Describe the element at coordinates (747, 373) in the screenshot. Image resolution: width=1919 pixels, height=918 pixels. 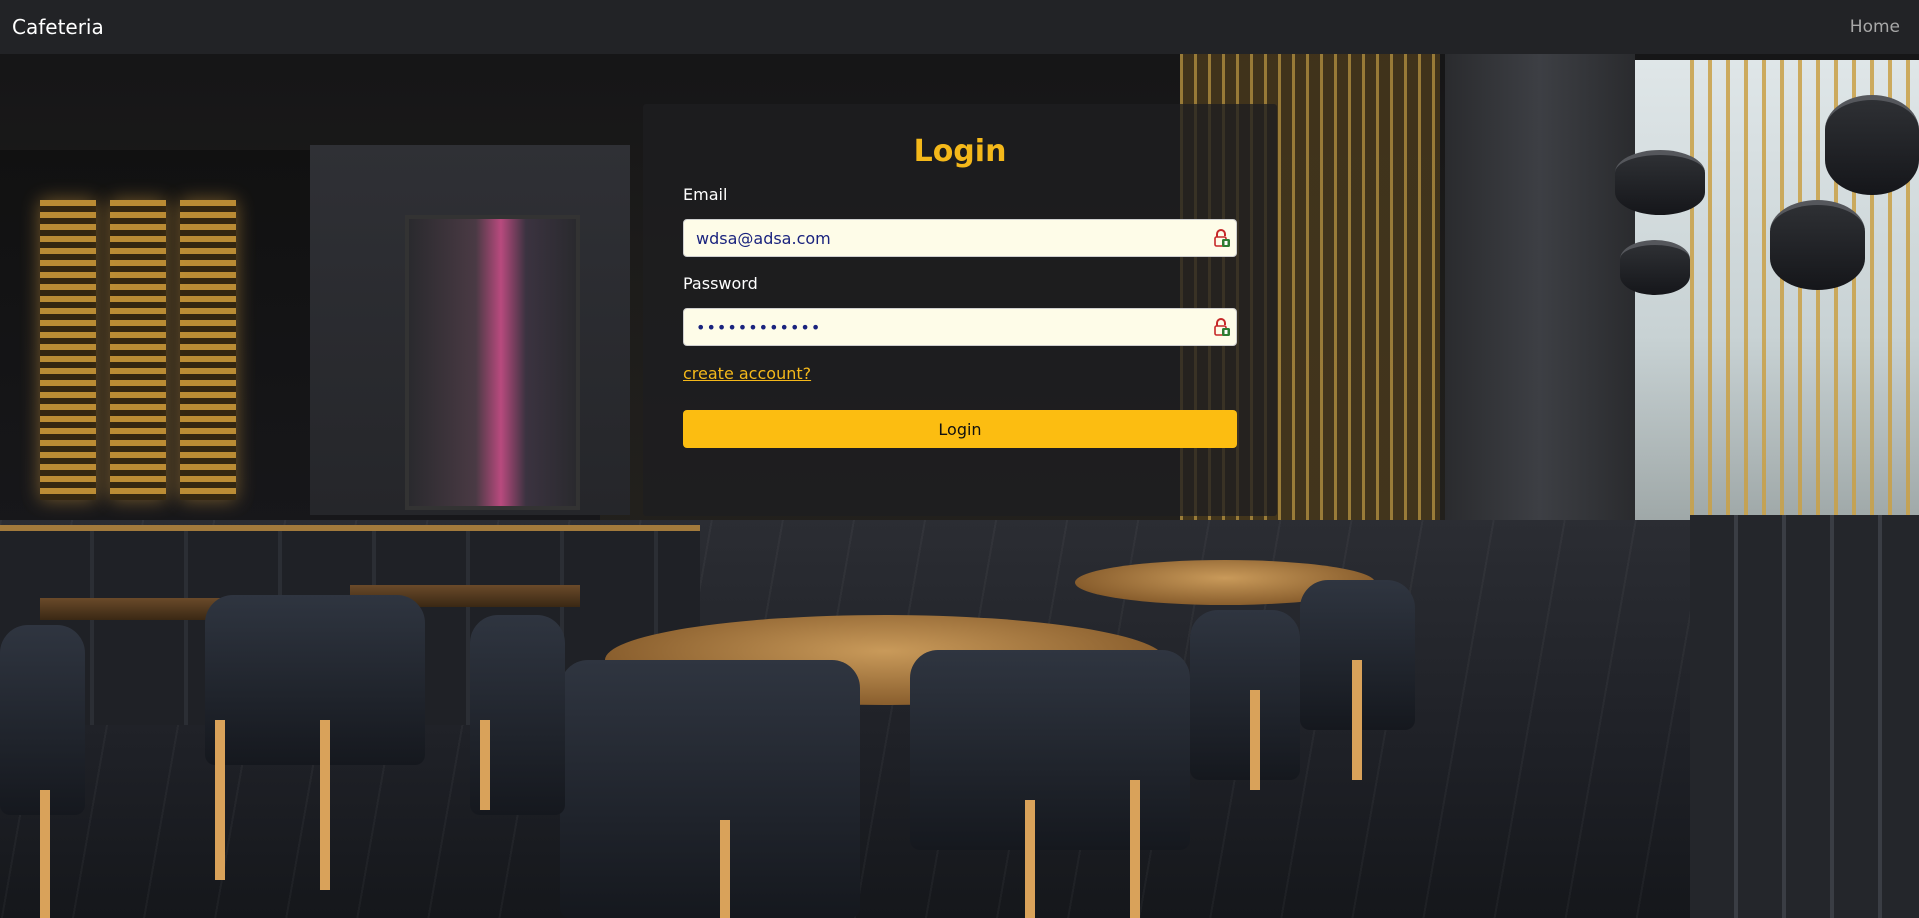
I see `create-account-link: create account?` at that location.